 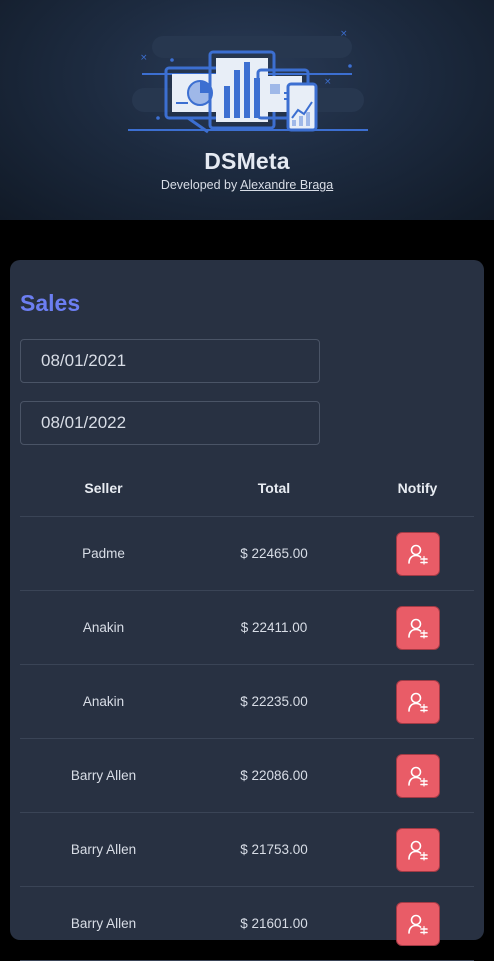 I want to click on table-row: Padme $ 22465.00, so click(x=247, y=554).